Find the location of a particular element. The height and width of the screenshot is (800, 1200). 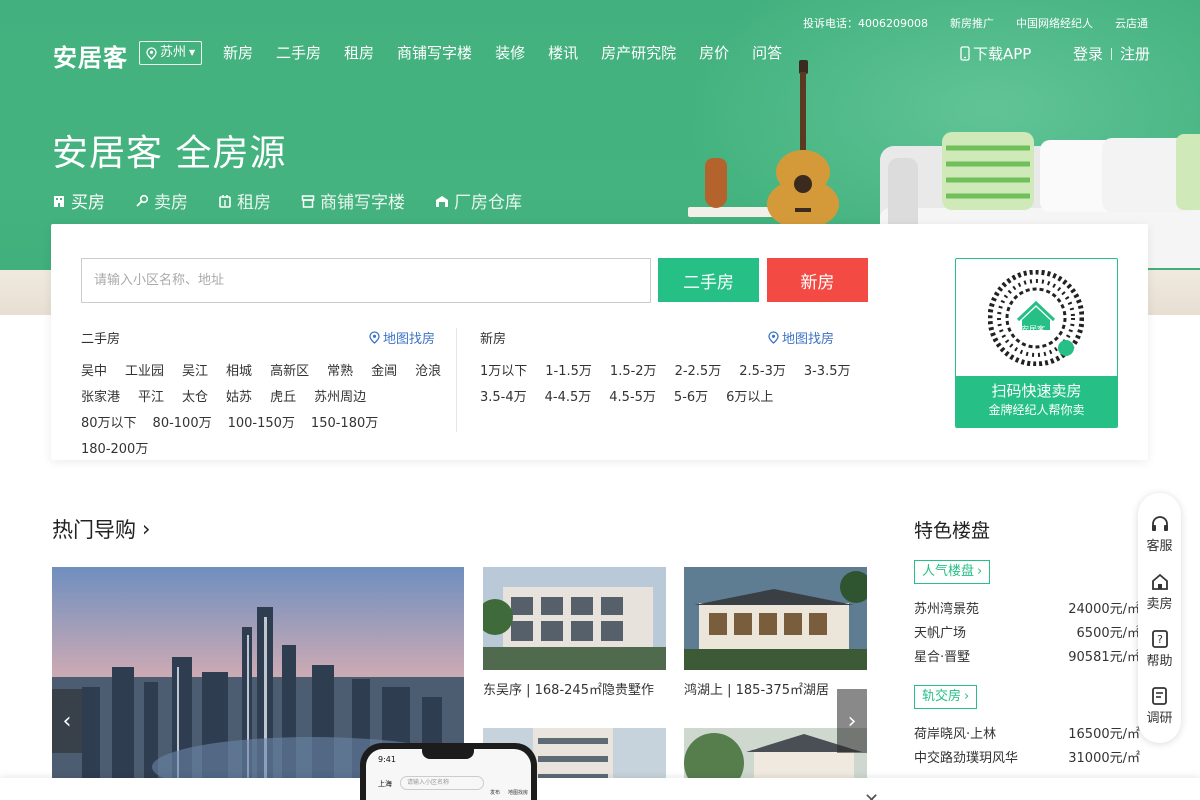

tag-popular-label: 人气楼盘 is located at coordinates (948, 571).